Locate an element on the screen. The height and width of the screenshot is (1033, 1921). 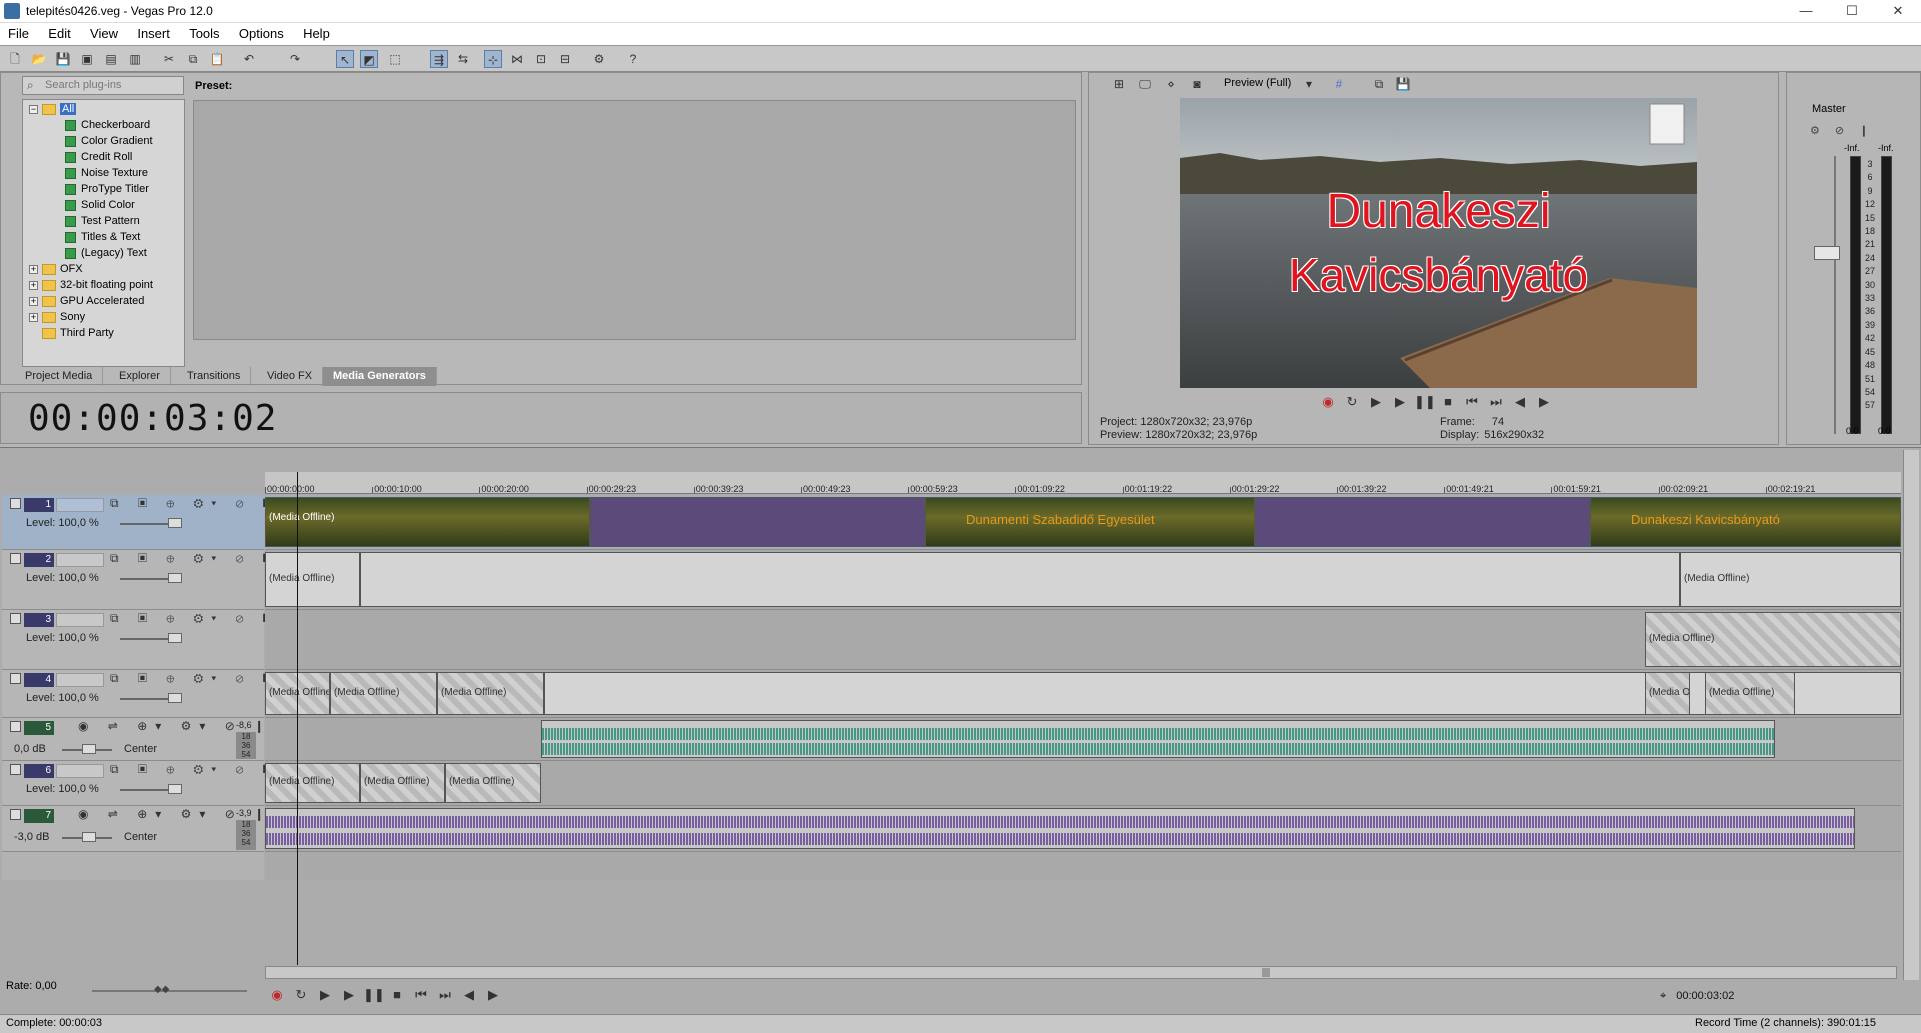
tree-item-generator: Credit Roll is located at coordinates (98, 157).